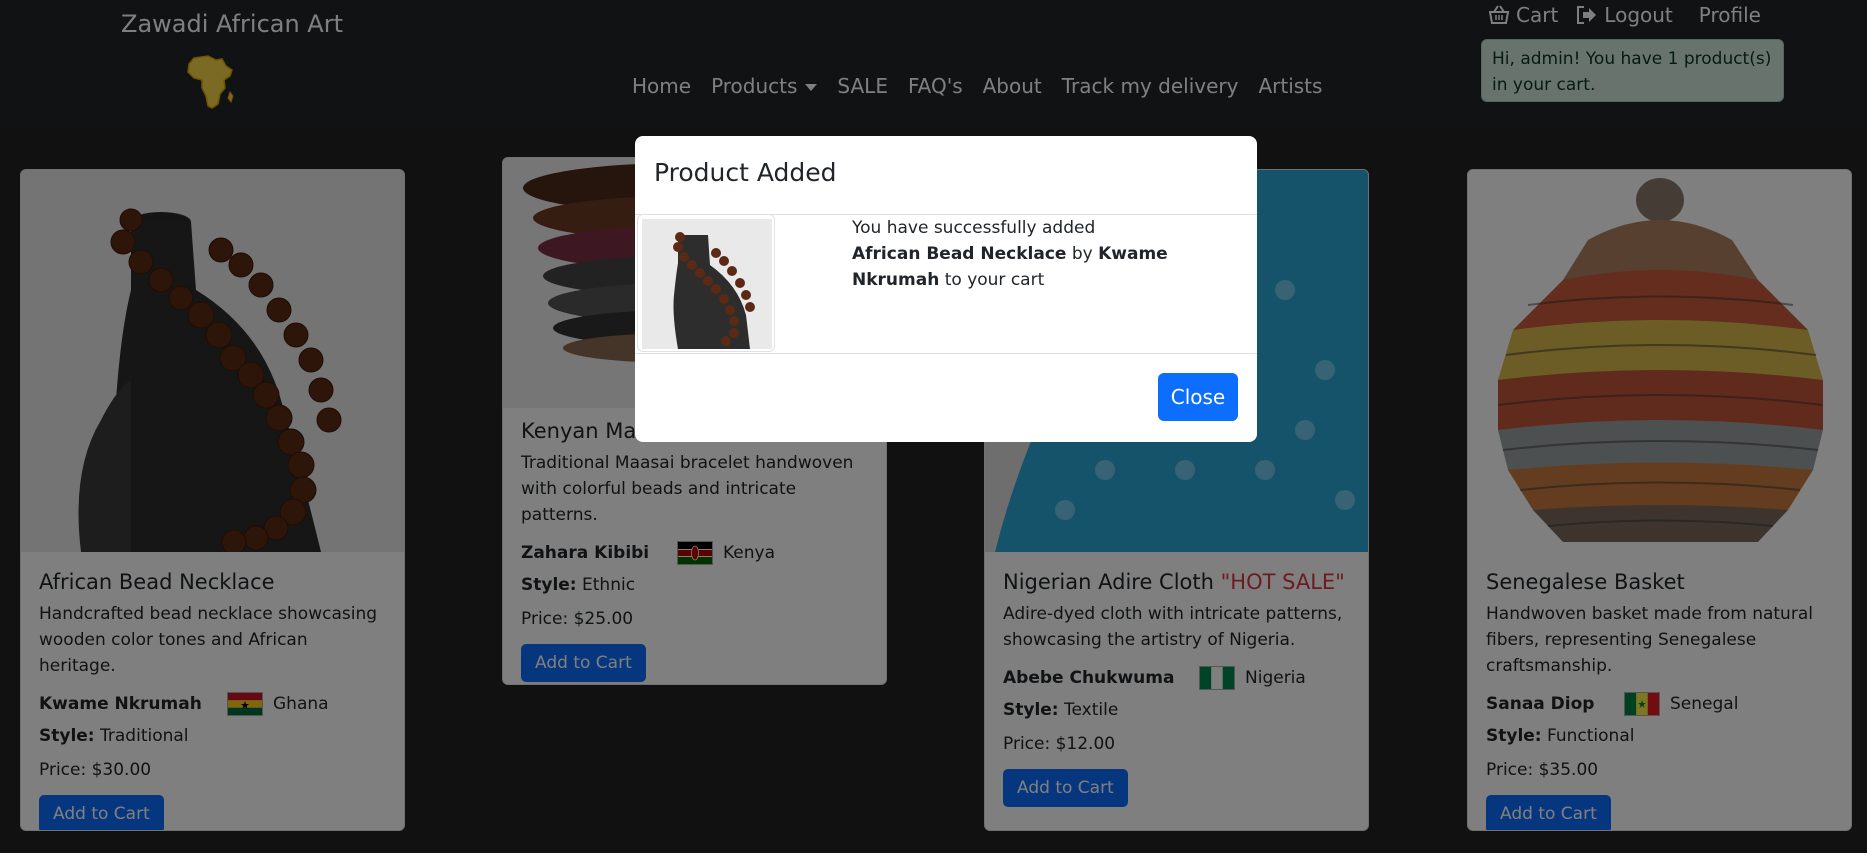 This screenshot has width=1867, height=853. I want to click on modal-by-text: by, so click(1082, 254).